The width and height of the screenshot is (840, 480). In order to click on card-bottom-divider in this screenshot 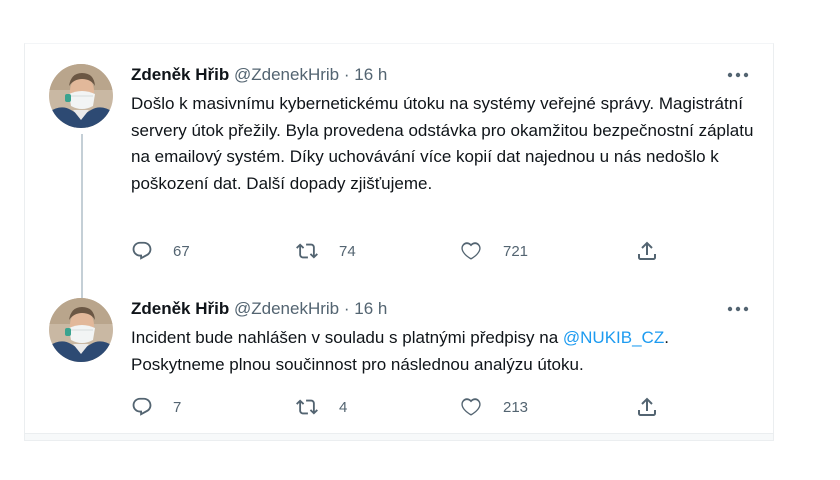, I will do `click(399, 436)`.